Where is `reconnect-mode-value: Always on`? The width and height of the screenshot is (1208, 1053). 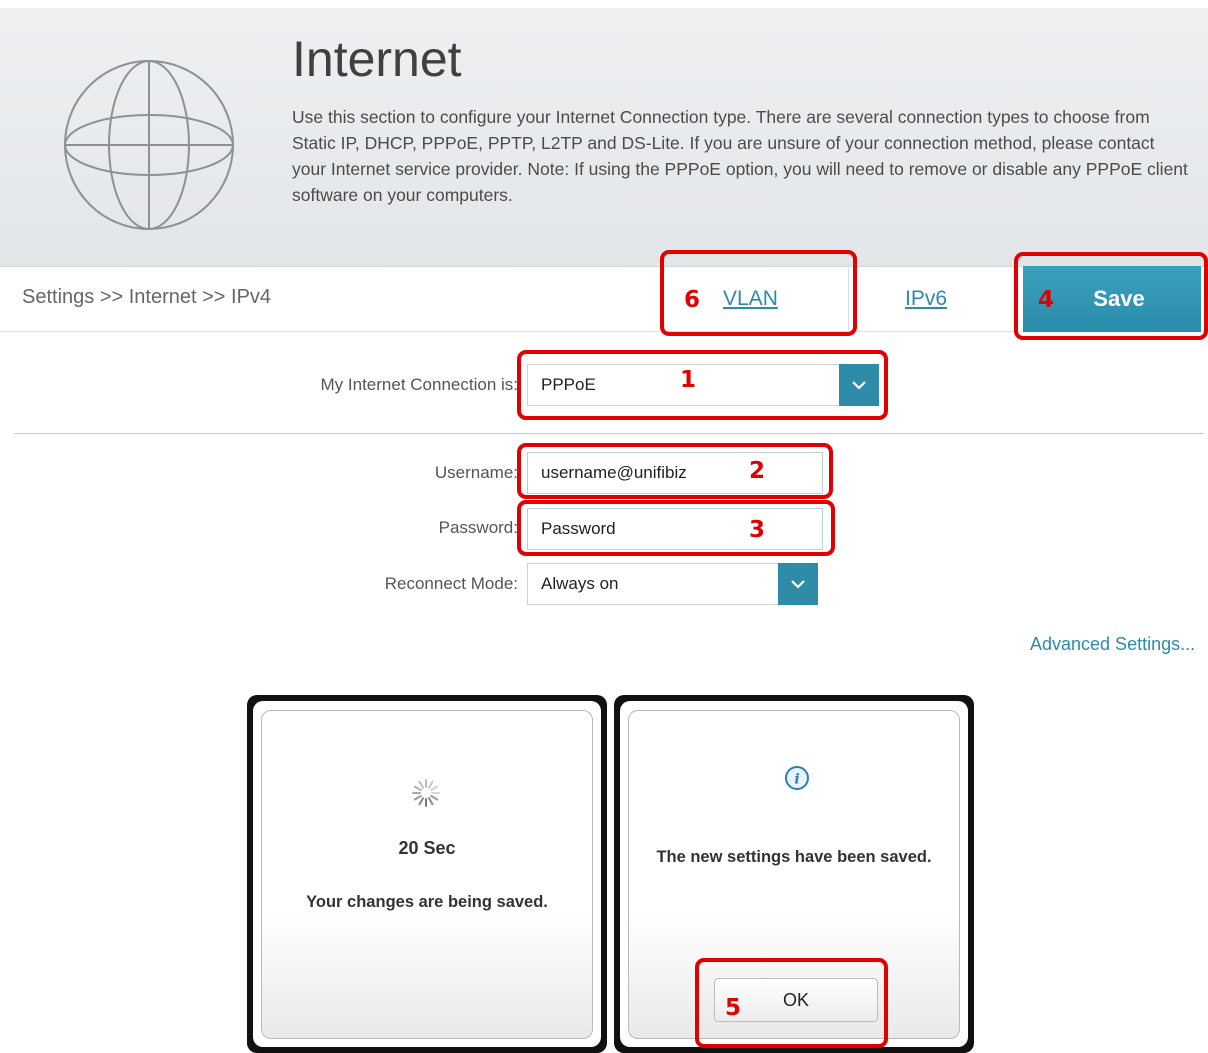 reconnect-mode-value: Always on is located at coordinates (580, 583).